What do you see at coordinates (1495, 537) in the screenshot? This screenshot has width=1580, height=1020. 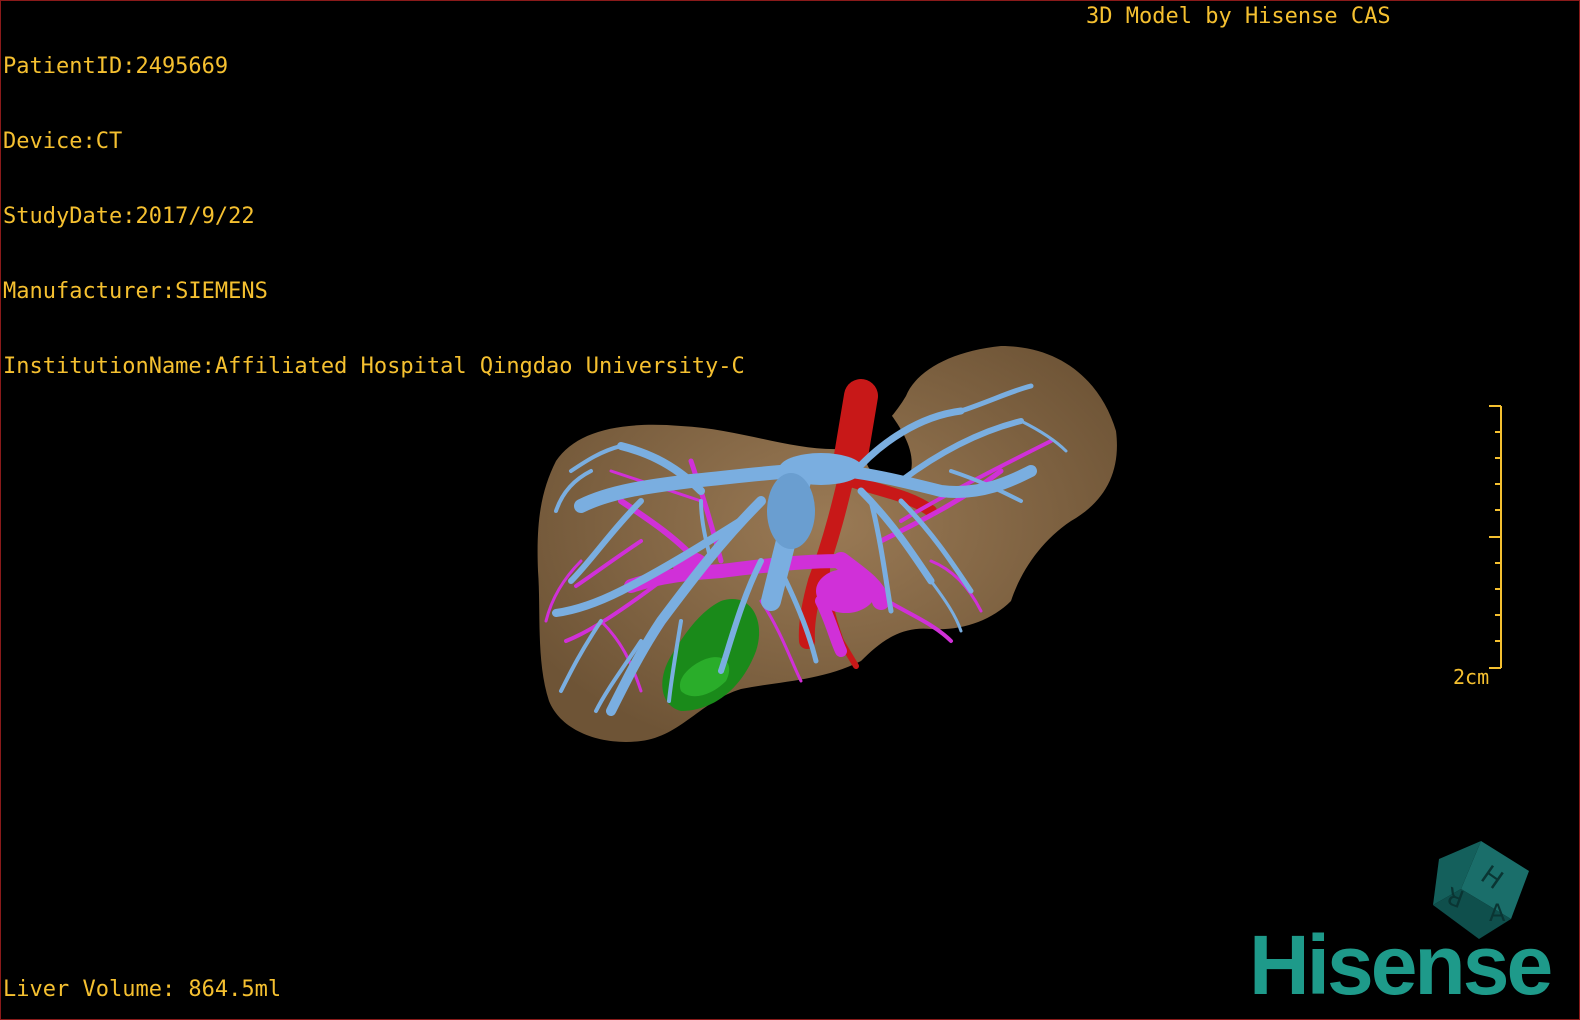 I see `scale-bar` at bounding box center [1495, 537].